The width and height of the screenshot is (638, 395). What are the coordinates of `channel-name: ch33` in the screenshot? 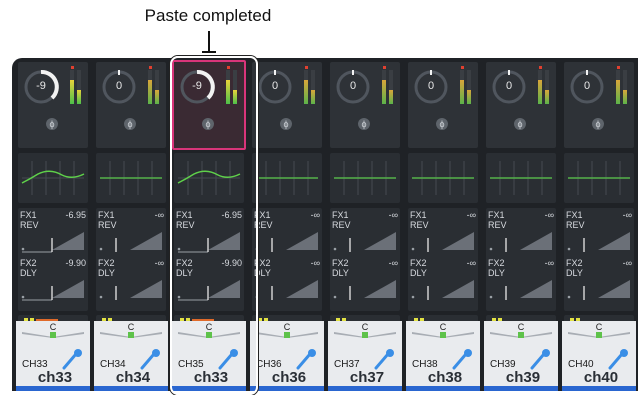 It's located at (55, 377).